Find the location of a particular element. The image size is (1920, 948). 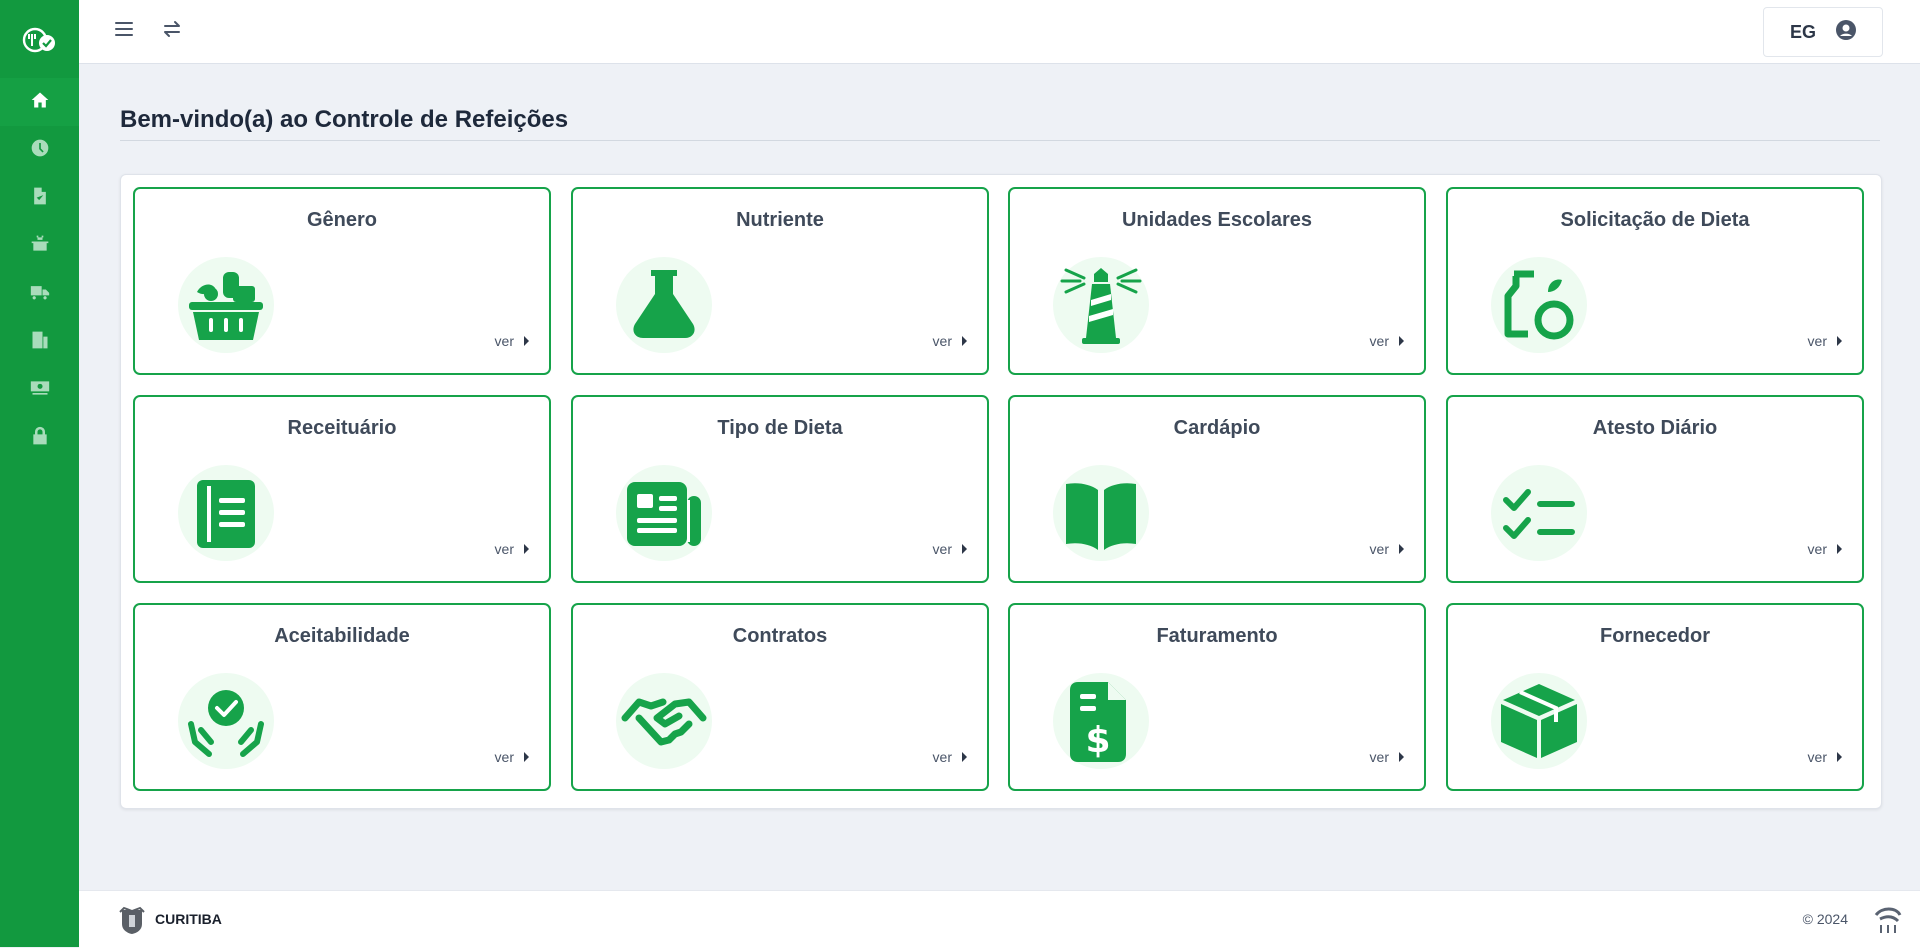

flask-icon is located at coordinates (664, 305).